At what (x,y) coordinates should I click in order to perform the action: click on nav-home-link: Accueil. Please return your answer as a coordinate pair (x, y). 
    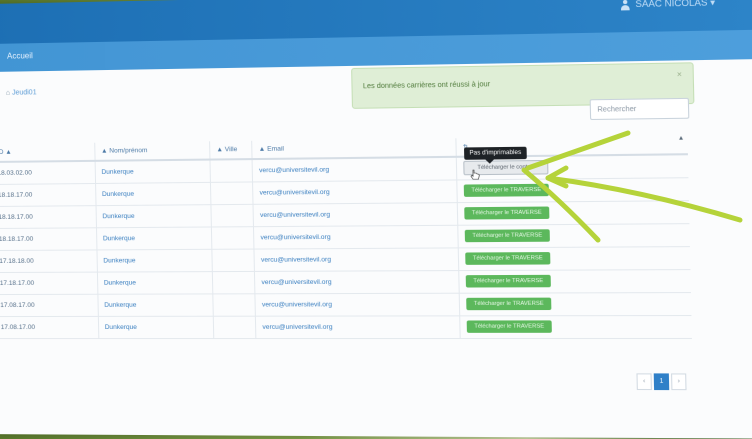
    Looking at the image, I should click on (20, 55).